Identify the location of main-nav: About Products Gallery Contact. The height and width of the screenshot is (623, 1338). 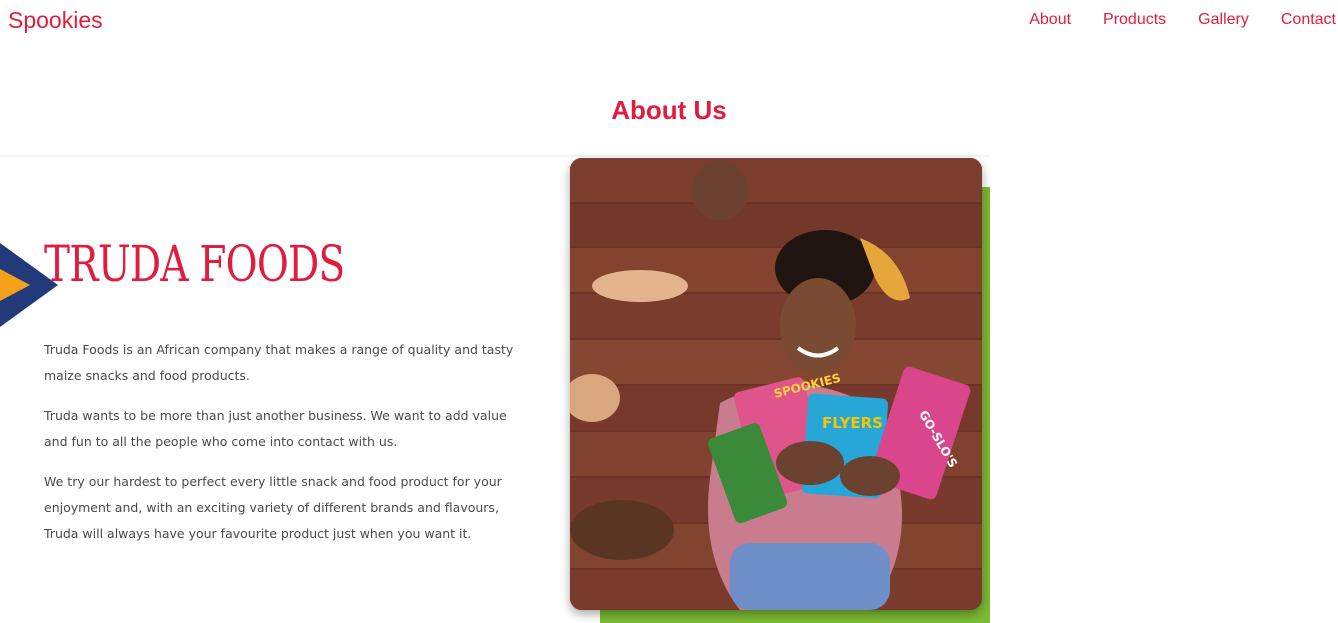
(1167, 20).